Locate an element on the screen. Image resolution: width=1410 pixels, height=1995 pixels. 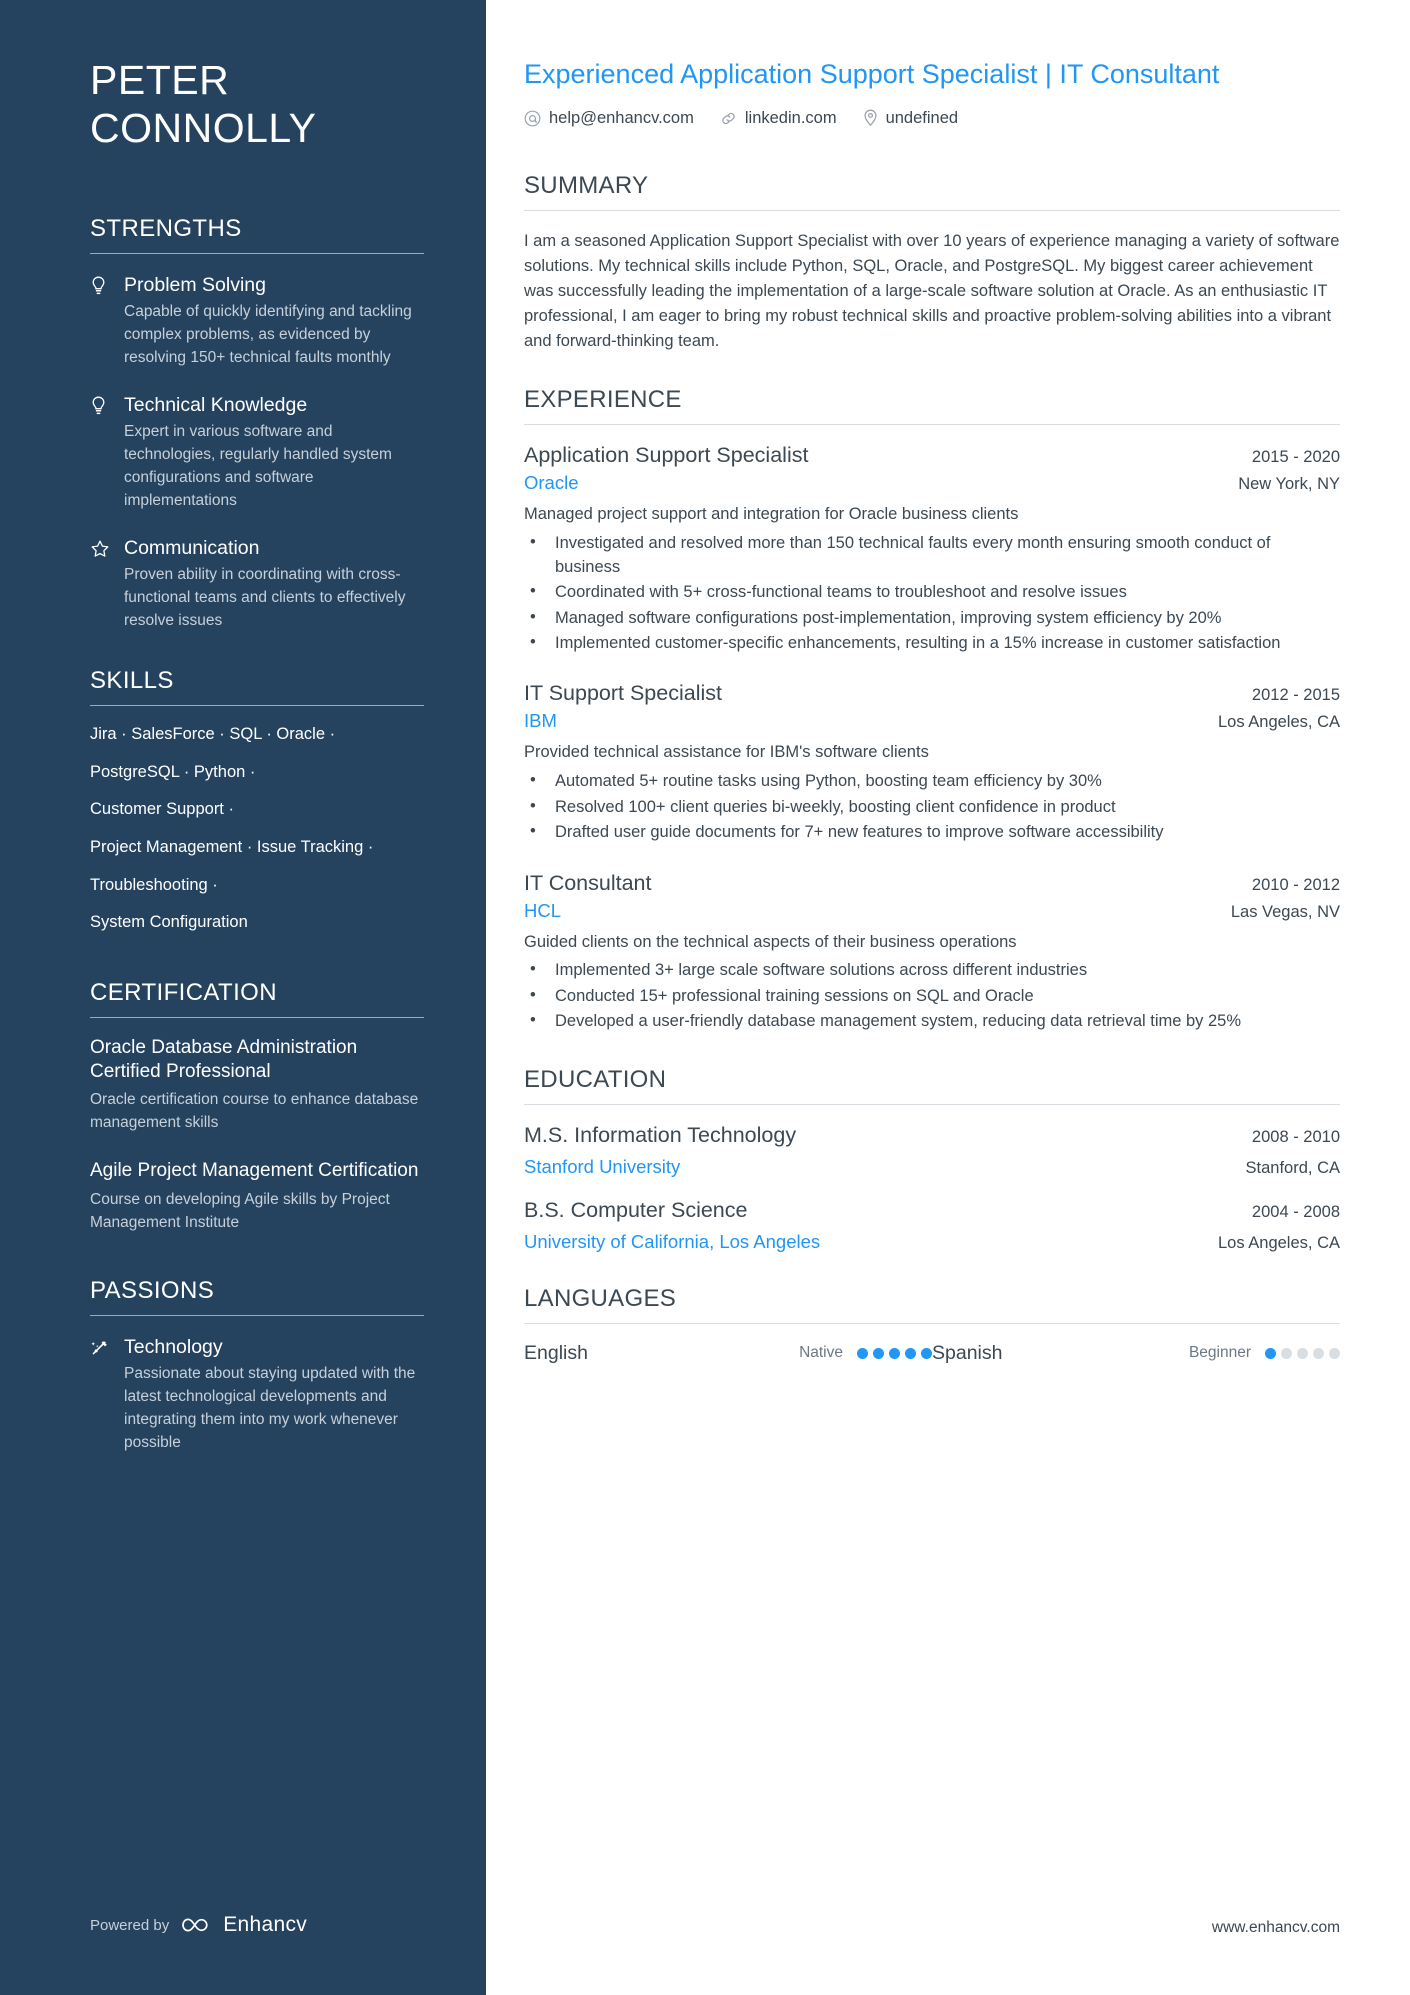
strength-title: Problem Solving is located at coordinates (195, 284).